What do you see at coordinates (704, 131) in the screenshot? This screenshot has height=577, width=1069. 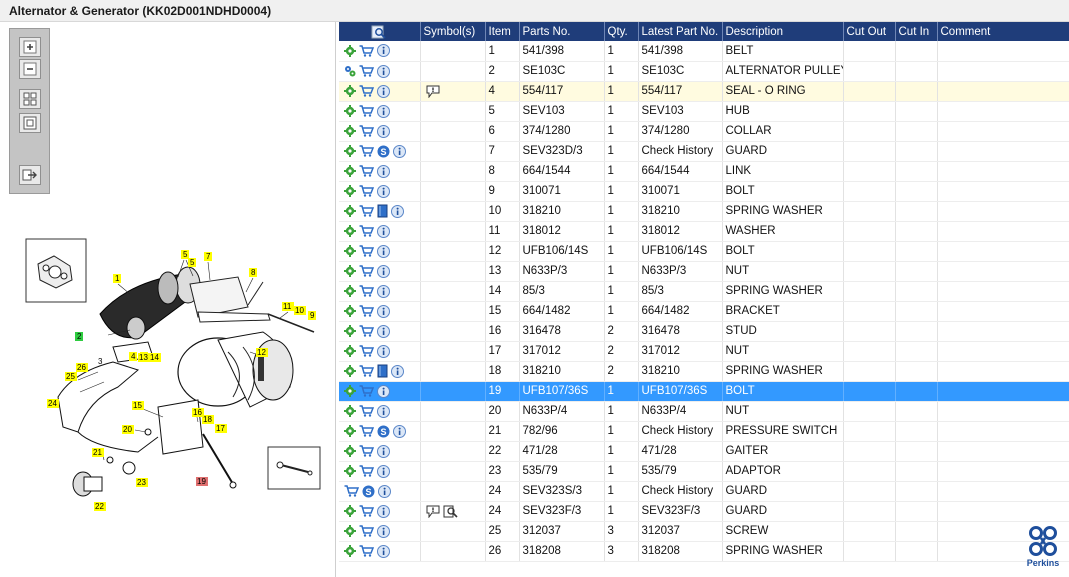 I see `table-row: 6 374/1280 1 374/1280 COLLAR` at bounding box center [704, 131].